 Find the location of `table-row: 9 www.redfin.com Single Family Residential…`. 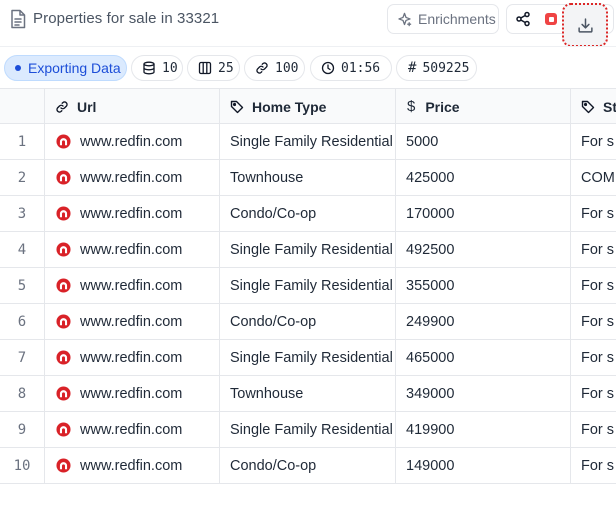

table-row: 9 www.redfin.com Single Family Residential… is located at coordinates (308, 430).